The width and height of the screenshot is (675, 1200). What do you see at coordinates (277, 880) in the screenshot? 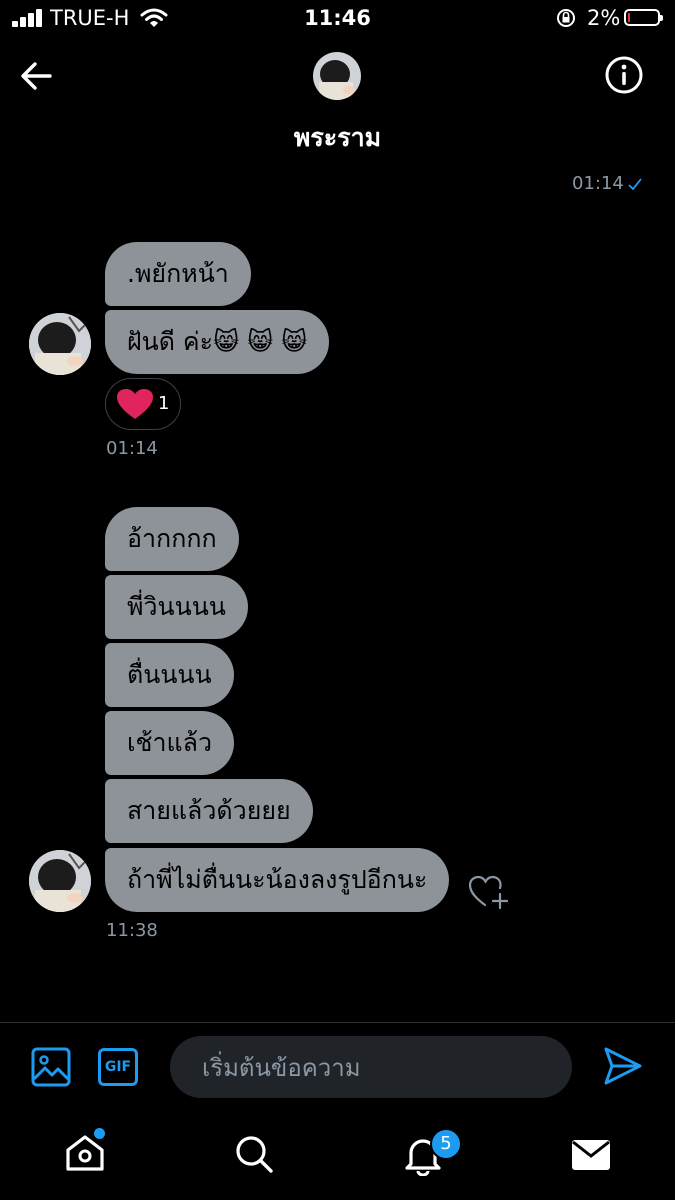
I see `message-bubble: ถ้าพี่ไม่ตื่นนะน้องลงรูปอีกนะ` at bounding box center [277, 880].